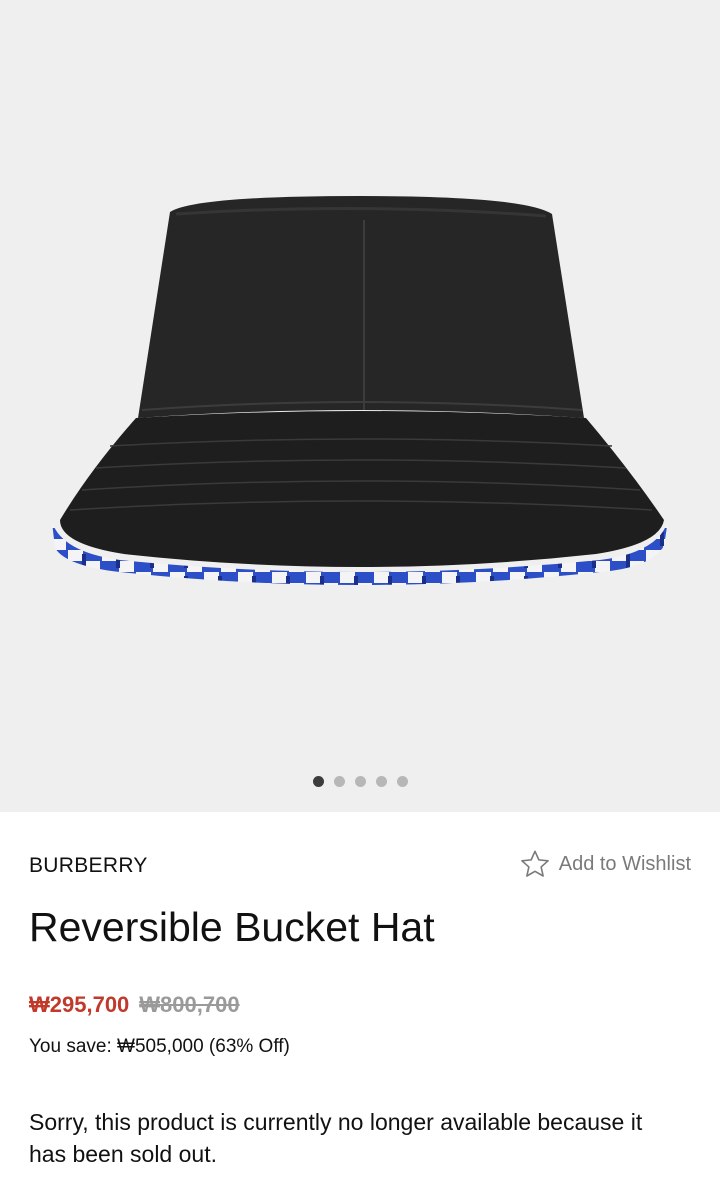 The image size is (720, 1200). I want to click on original-price: ₩800,700, so click(189, 1004).